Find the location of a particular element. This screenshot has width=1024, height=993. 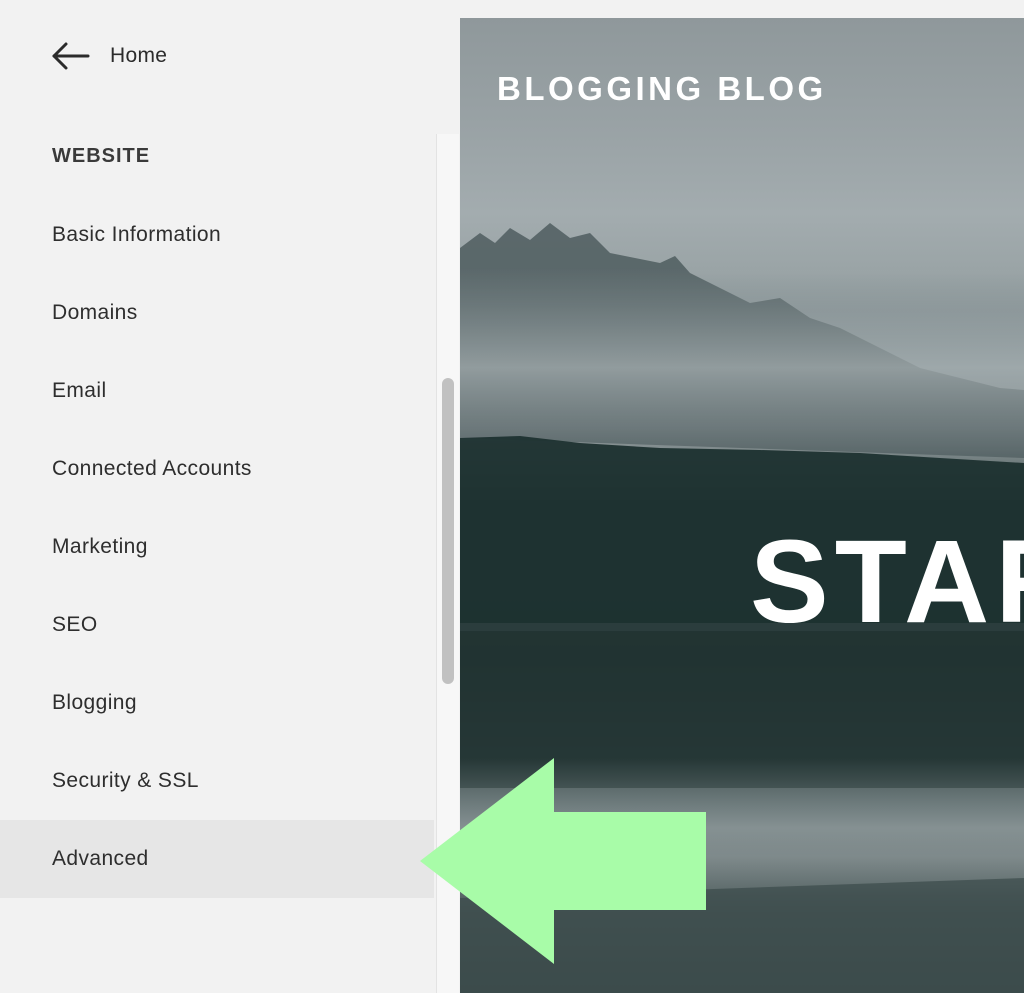

arrow-left-icon is located at coordinates (70, 56).